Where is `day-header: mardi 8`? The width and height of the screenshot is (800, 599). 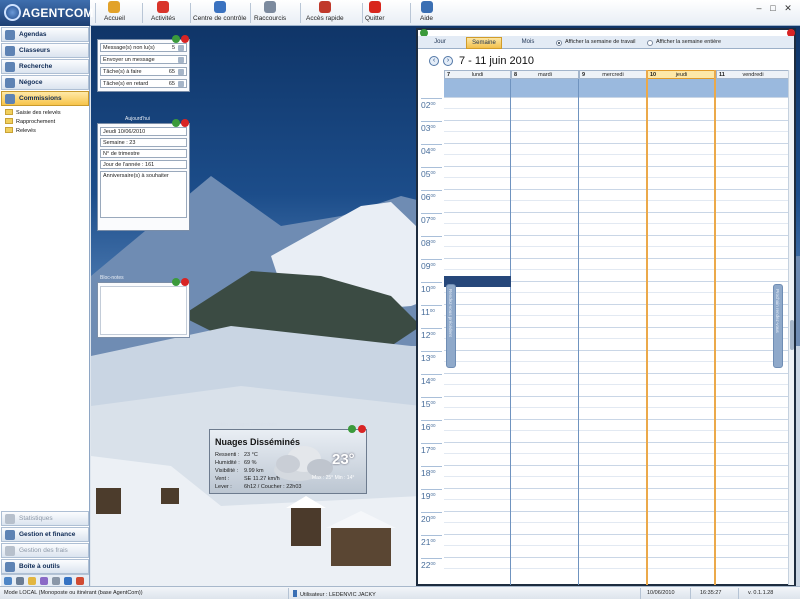 day-header: mardi 8 is located at coordinates (545, 74).